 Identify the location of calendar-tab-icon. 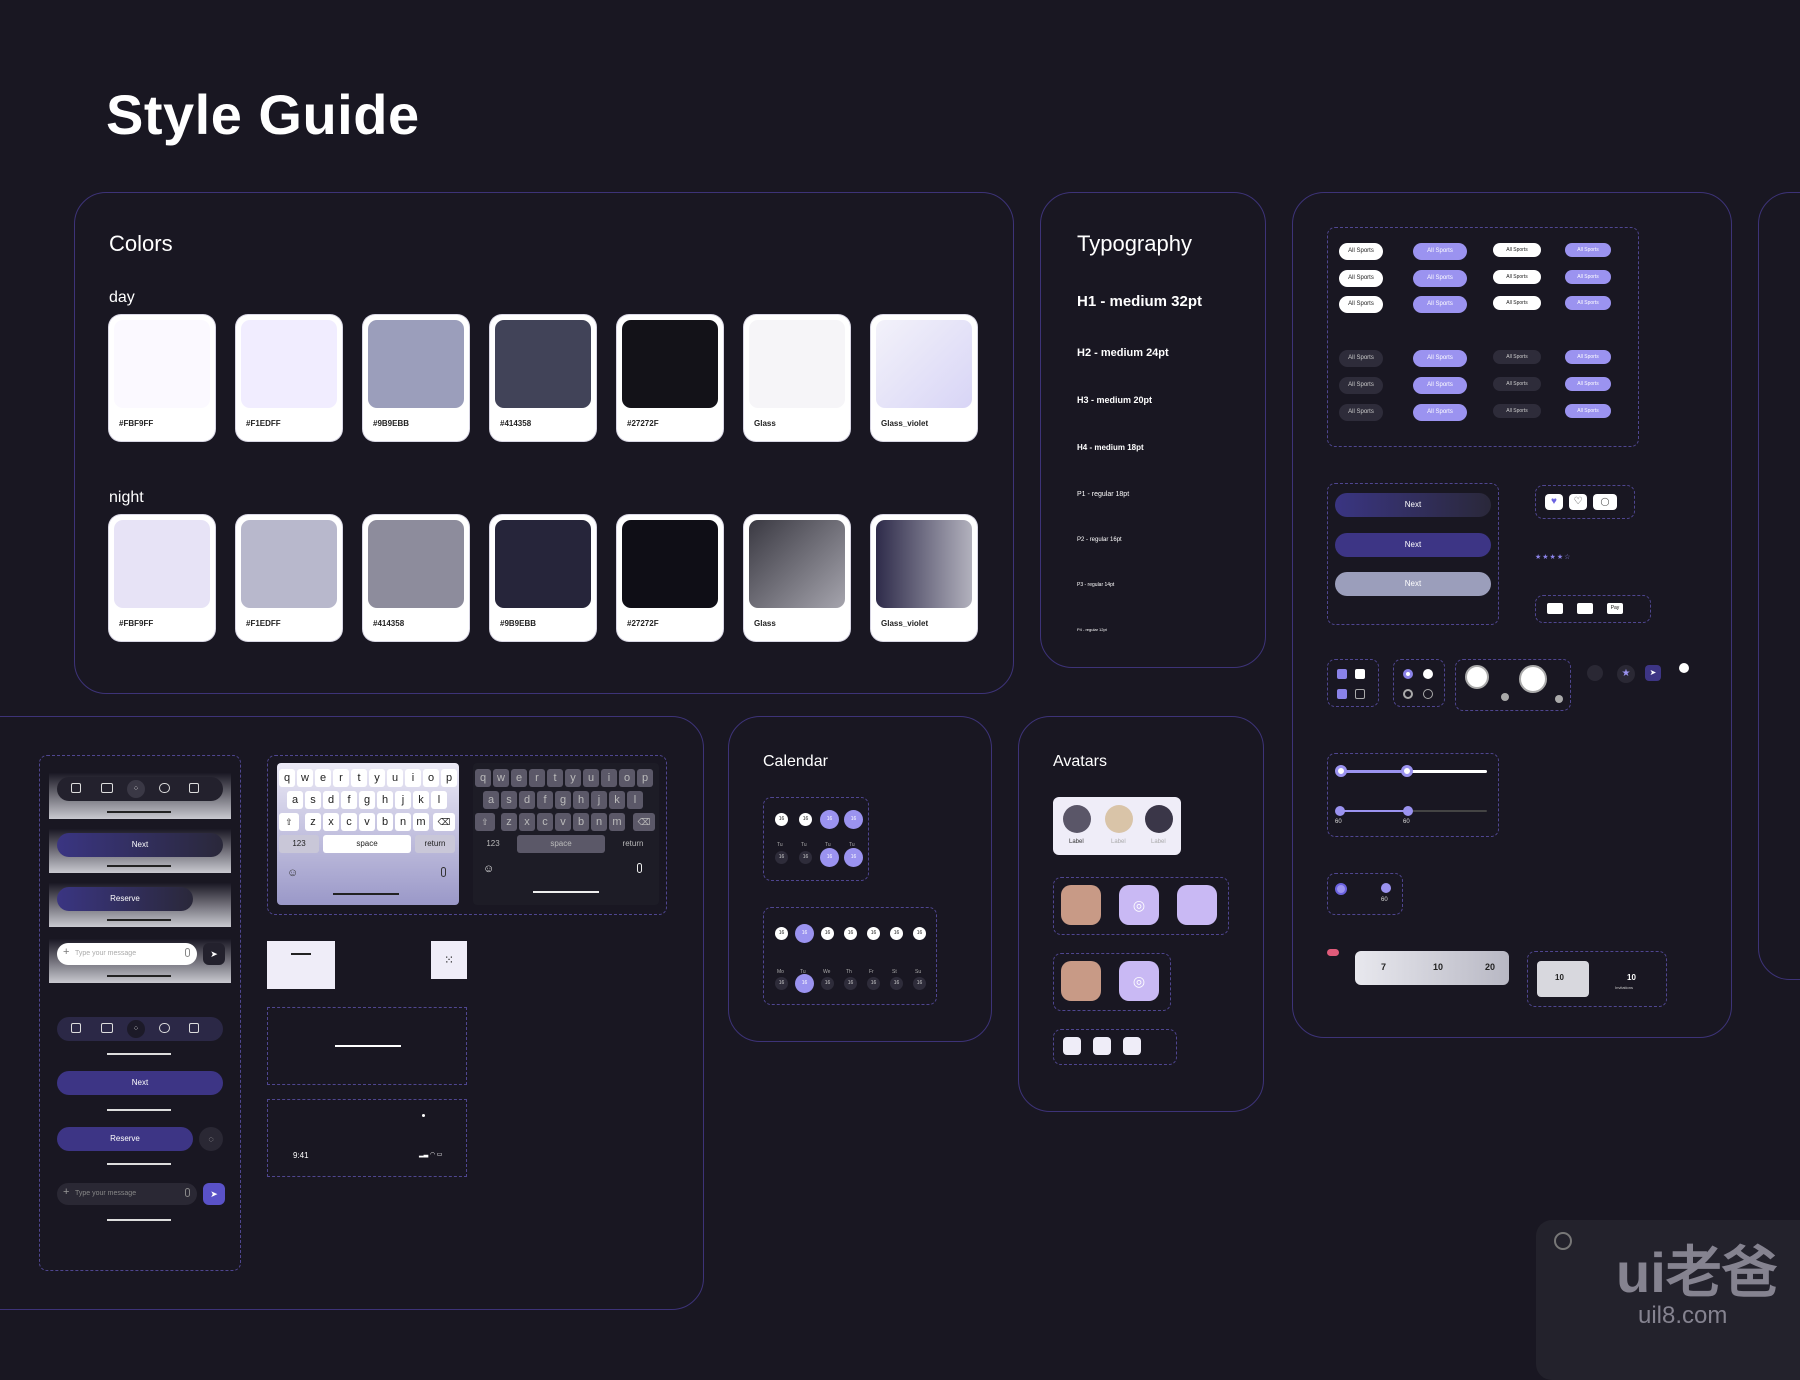
(76, 788).